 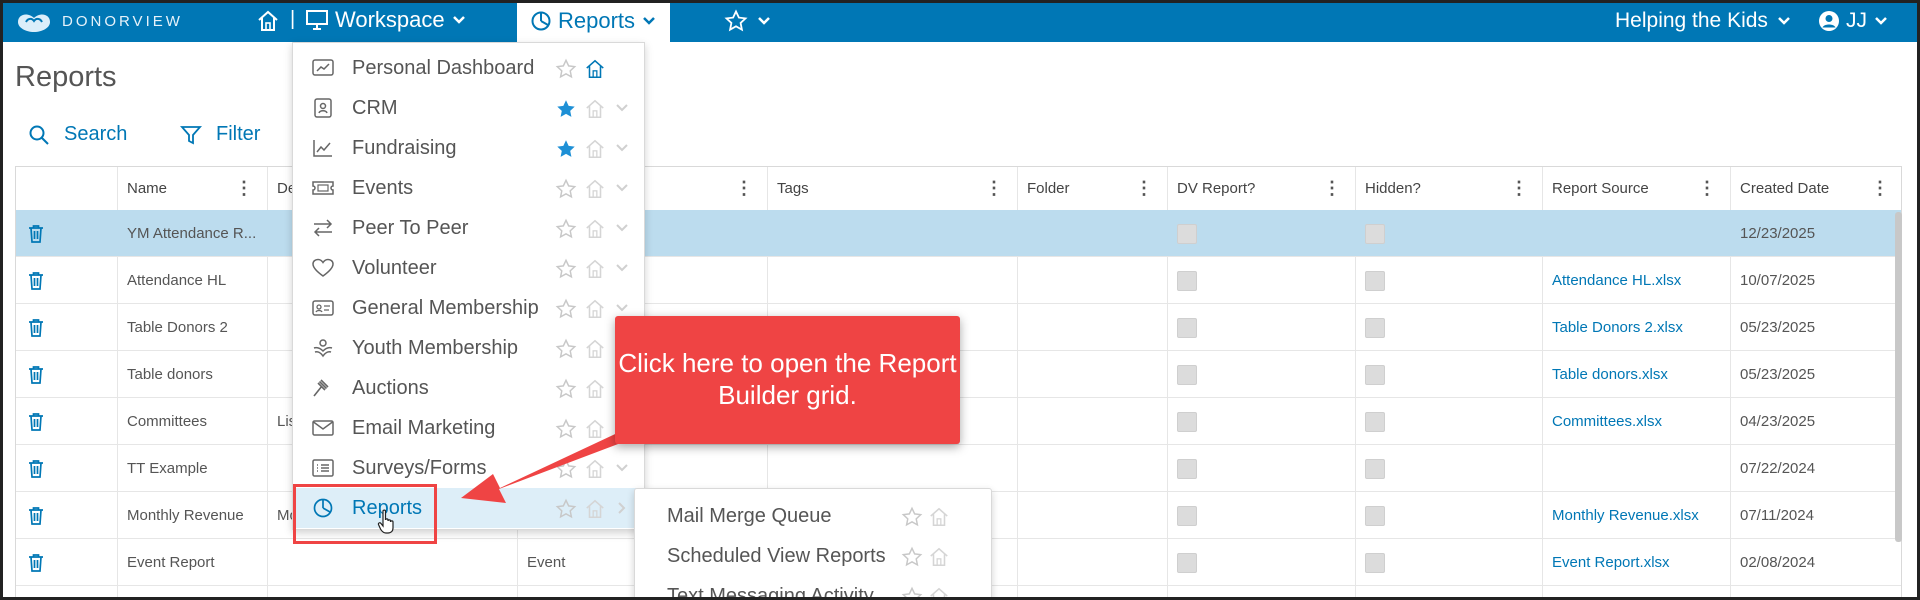 I want to click on hand-cursor-icon, so click(x=385, y=521).